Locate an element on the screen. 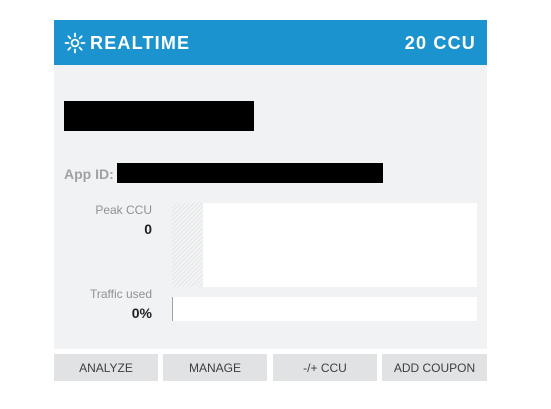 The height and width of the screenshot is (409, 551). peak-ccu-bar is located at coordinates (324, 245).